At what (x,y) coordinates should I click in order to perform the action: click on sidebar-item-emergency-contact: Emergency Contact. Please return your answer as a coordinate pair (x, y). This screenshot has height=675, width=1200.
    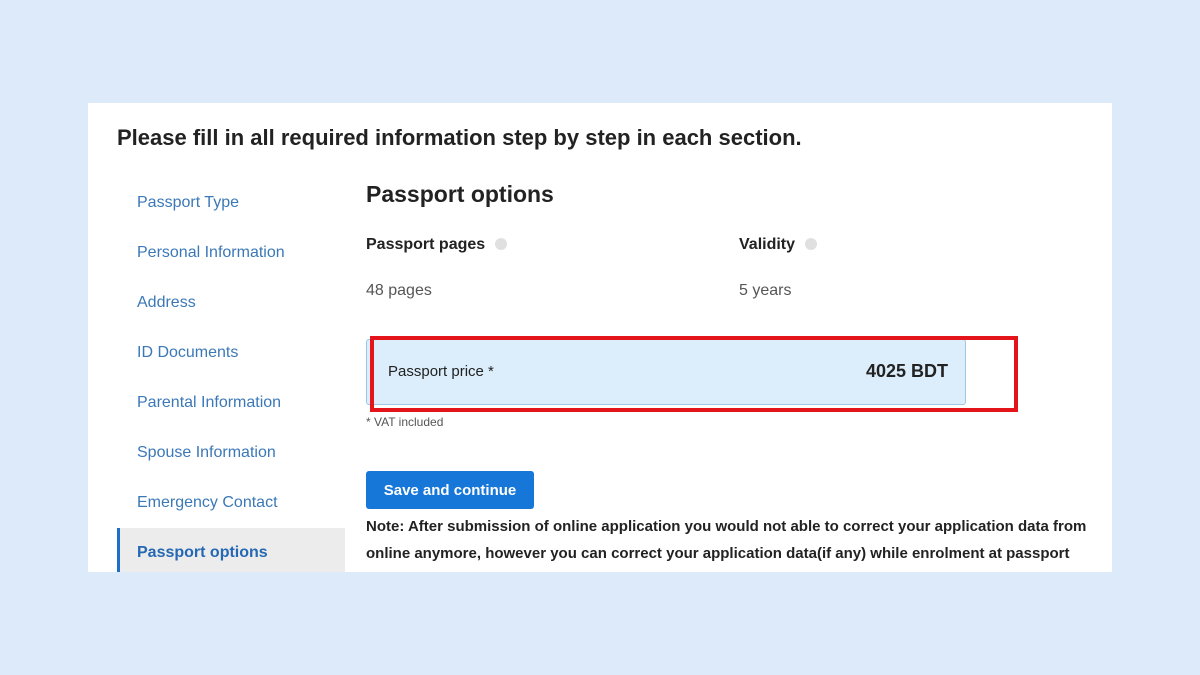
    Looking at the image, I should click on (231, 503).